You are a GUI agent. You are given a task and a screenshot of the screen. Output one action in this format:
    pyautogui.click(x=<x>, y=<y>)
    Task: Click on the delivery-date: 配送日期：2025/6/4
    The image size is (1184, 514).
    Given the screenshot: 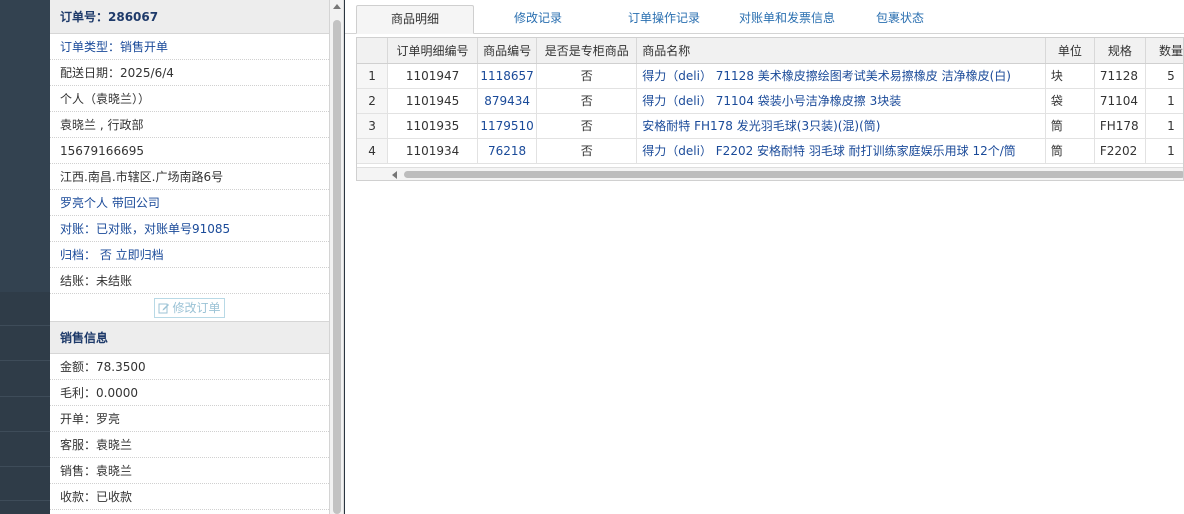 What is the action you would take?
    pyautogui.click(x=189, y=73)
    